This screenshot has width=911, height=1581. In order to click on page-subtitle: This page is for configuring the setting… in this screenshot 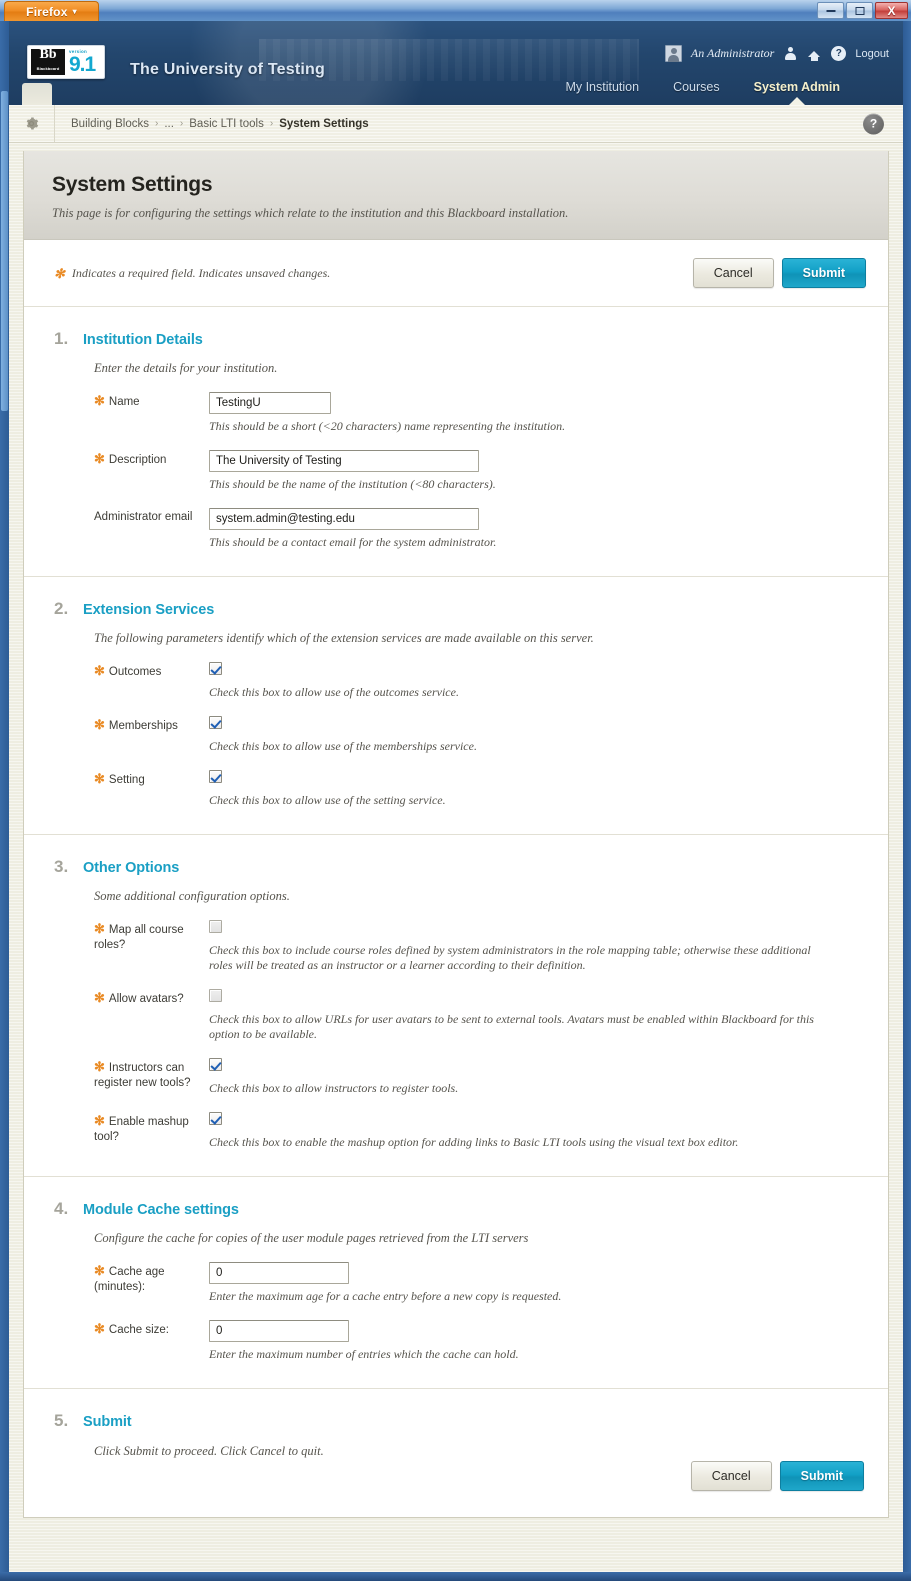, I will do `click(310, 213)`.